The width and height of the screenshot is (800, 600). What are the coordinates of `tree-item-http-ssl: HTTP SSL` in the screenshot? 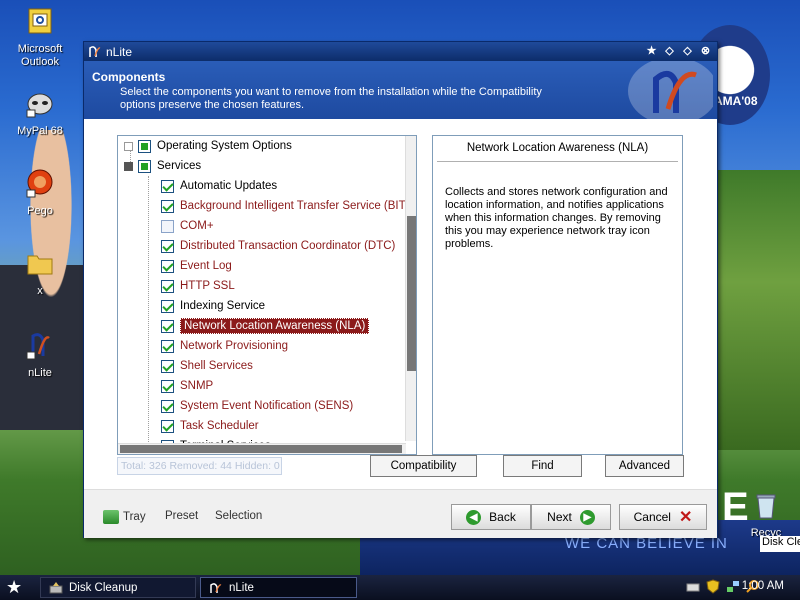 It's located at (198, 286).